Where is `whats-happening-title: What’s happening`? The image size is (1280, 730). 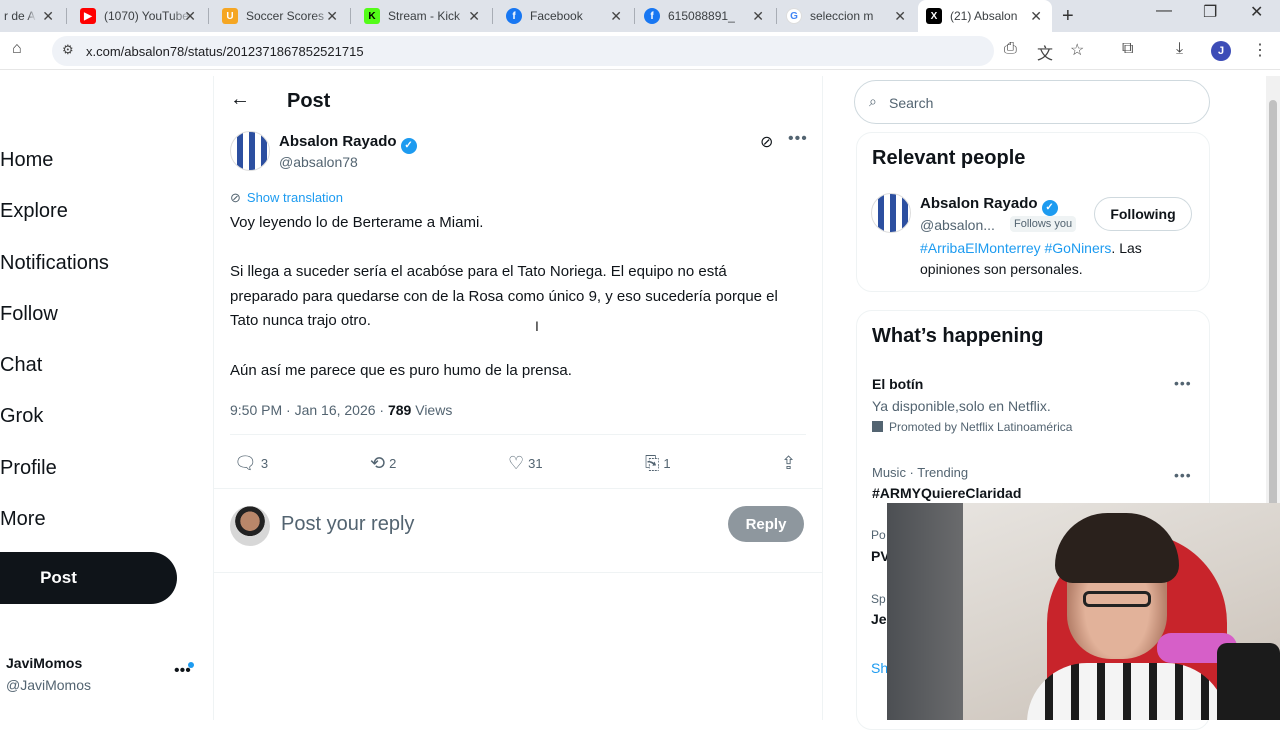 whats-happening-title: What’s happening is located at coordinates (958, 336).